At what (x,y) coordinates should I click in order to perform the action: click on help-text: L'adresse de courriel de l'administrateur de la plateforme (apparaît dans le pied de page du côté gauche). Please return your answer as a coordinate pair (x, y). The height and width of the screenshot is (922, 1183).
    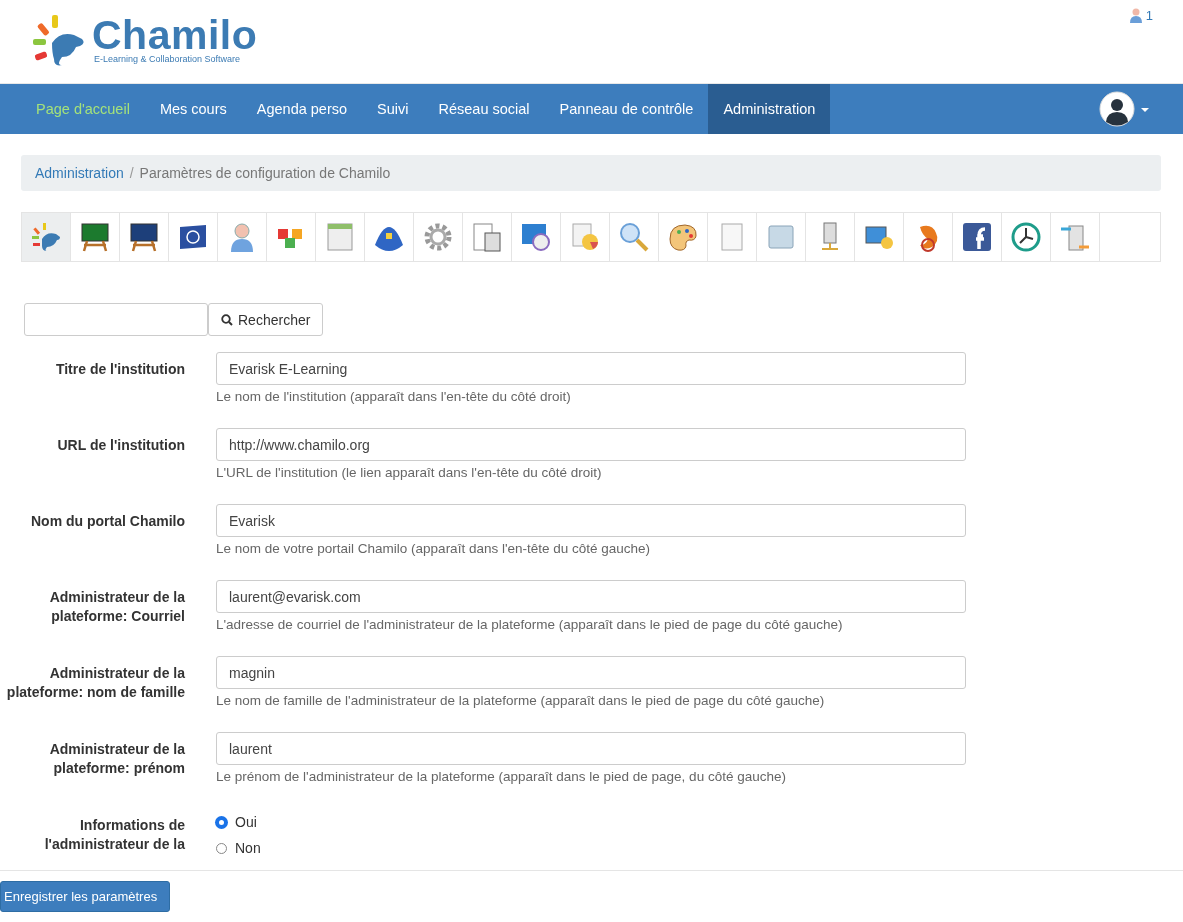
    Looking at the image, I should click on (530, 624).